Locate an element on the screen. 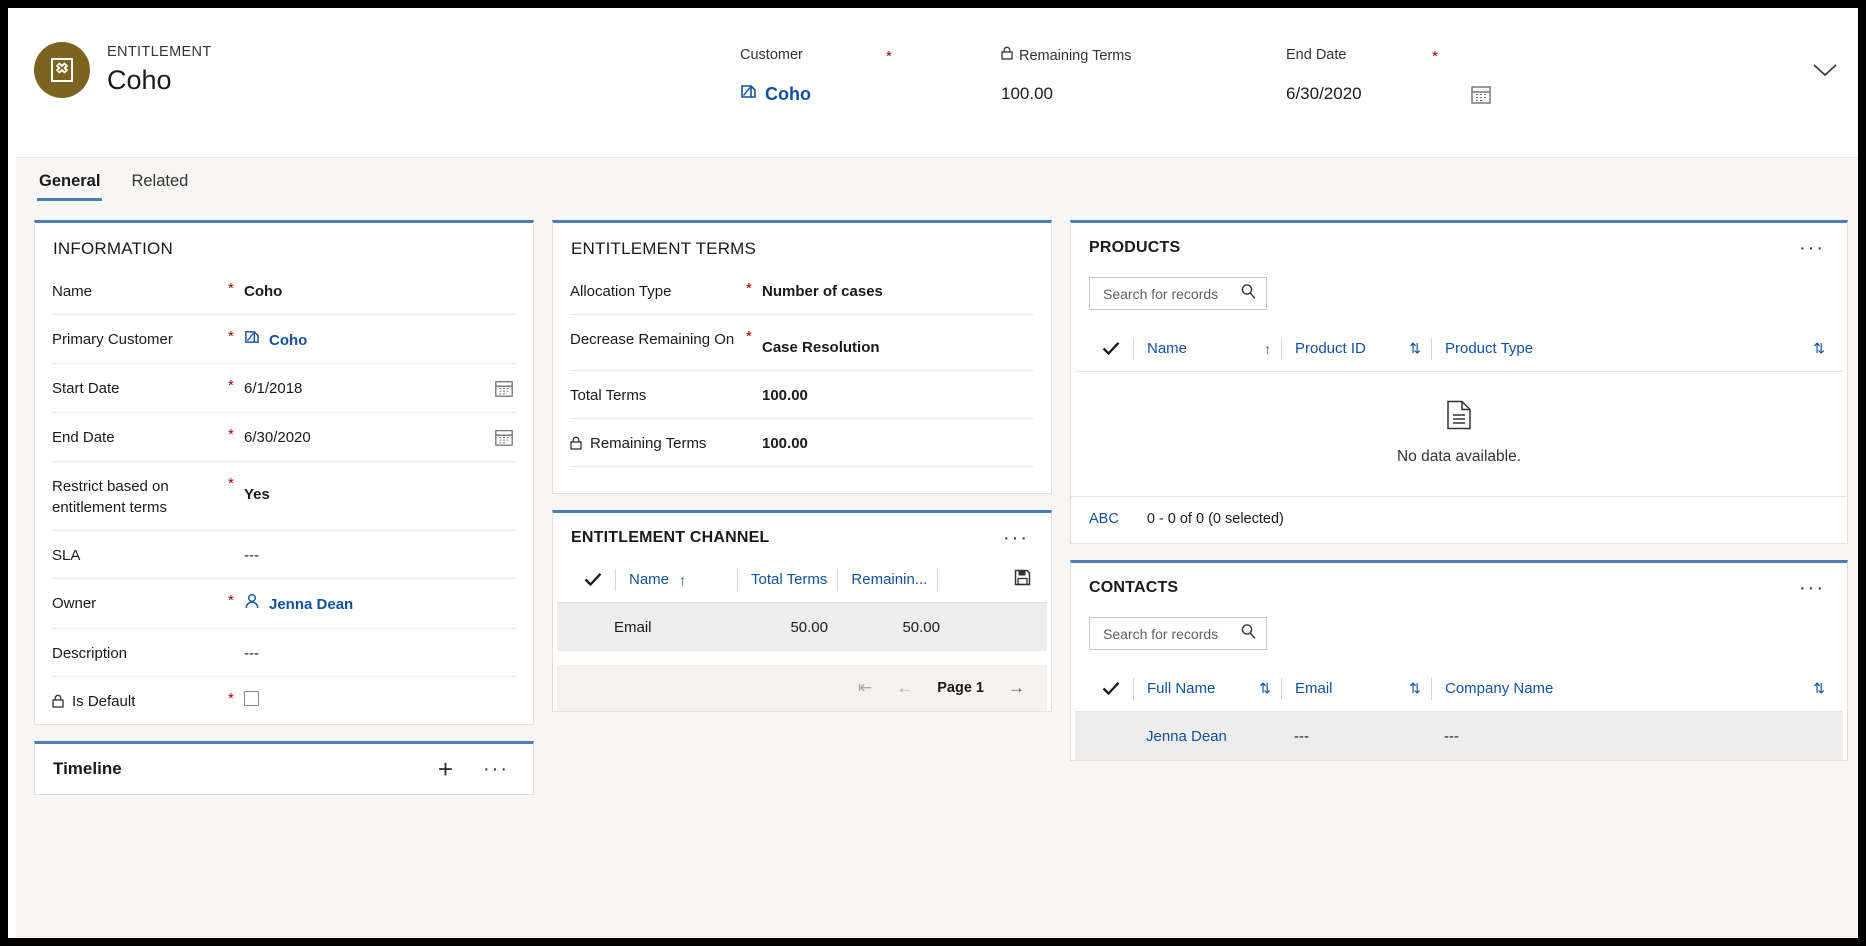 This screenshot has height=946, width=1866. field-value-allocation-type: Number of cases is located at coordinates (898, 291).